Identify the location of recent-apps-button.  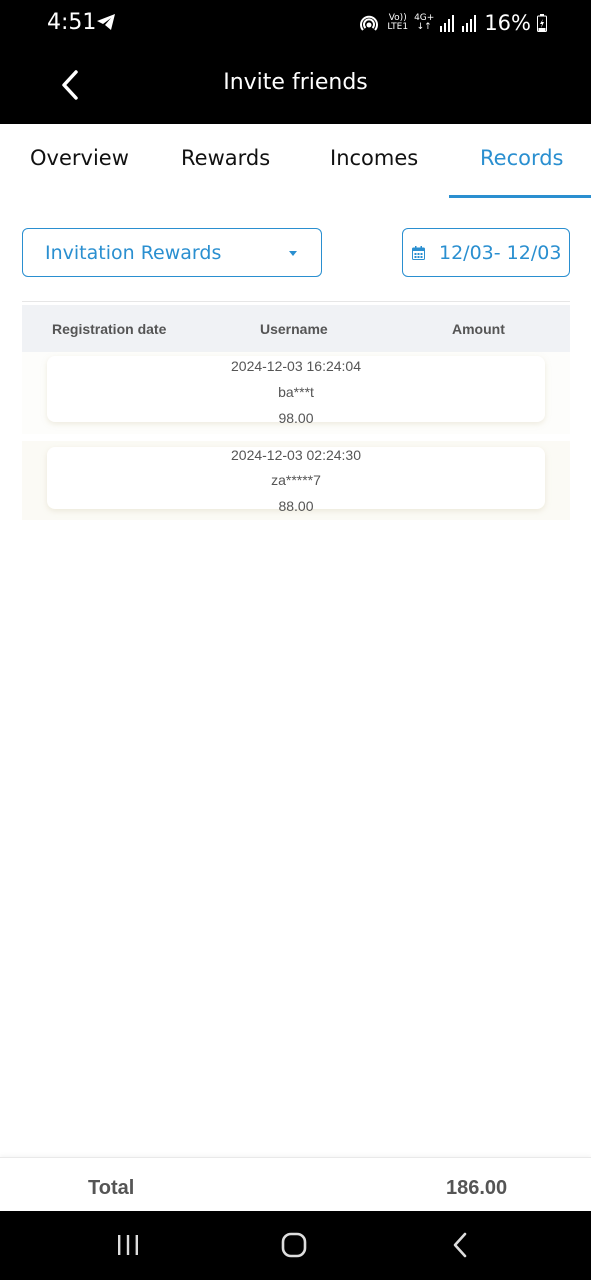
(128, 1245).